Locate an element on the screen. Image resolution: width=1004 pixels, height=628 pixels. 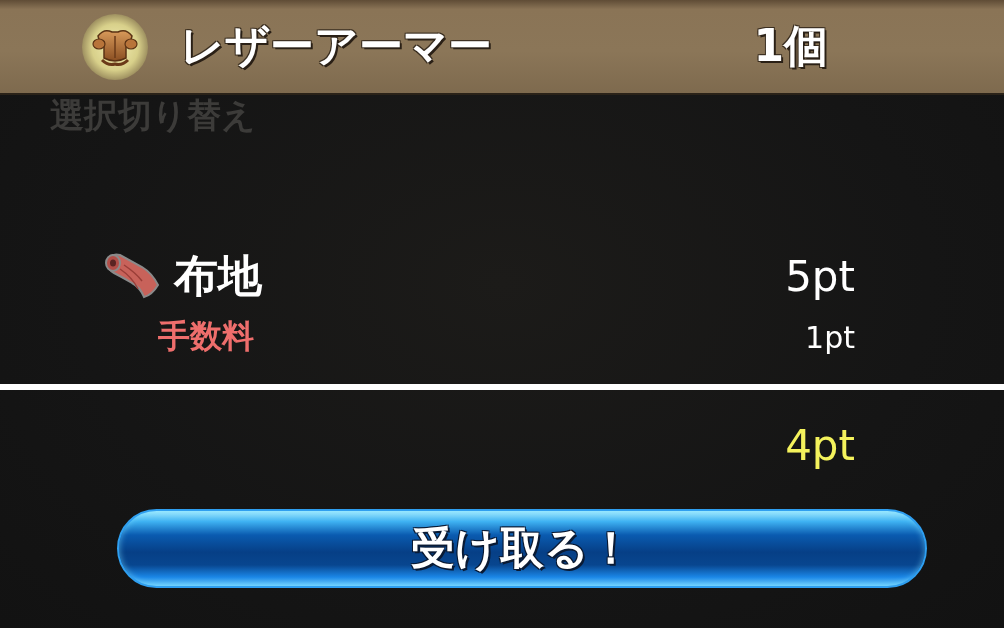
fee-label: 手数料 is located at coordinates (206, 336).